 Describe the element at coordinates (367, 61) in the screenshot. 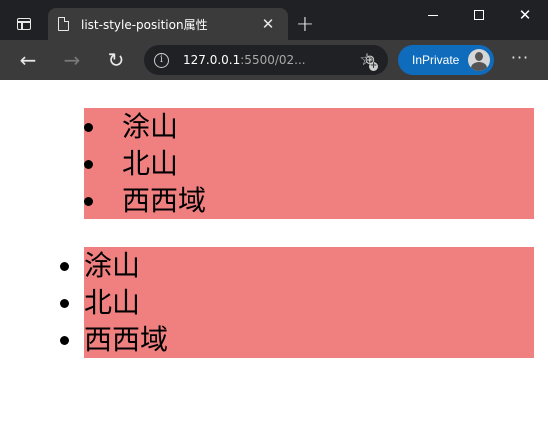

I see `add-favorite-icon: ☆ +` at that location.